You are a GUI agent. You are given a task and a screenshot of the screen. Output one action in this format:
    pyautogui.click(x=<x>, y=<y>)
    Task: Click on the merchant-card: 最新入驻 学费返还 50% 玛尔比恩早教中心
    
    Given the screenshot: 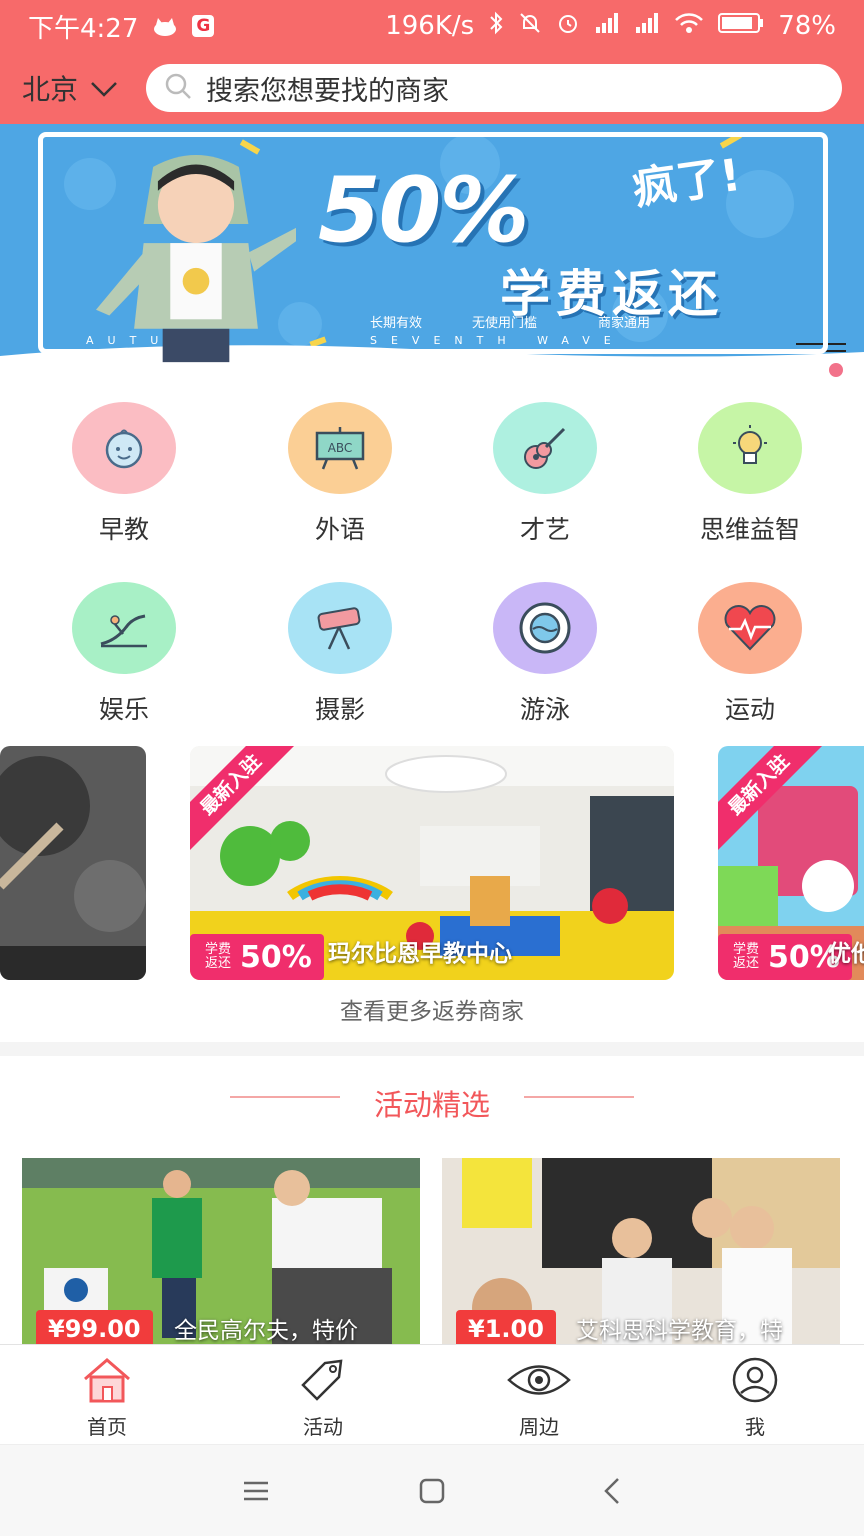 What is the action you would take?
    pyautogui.click(x=432, y=863)
    